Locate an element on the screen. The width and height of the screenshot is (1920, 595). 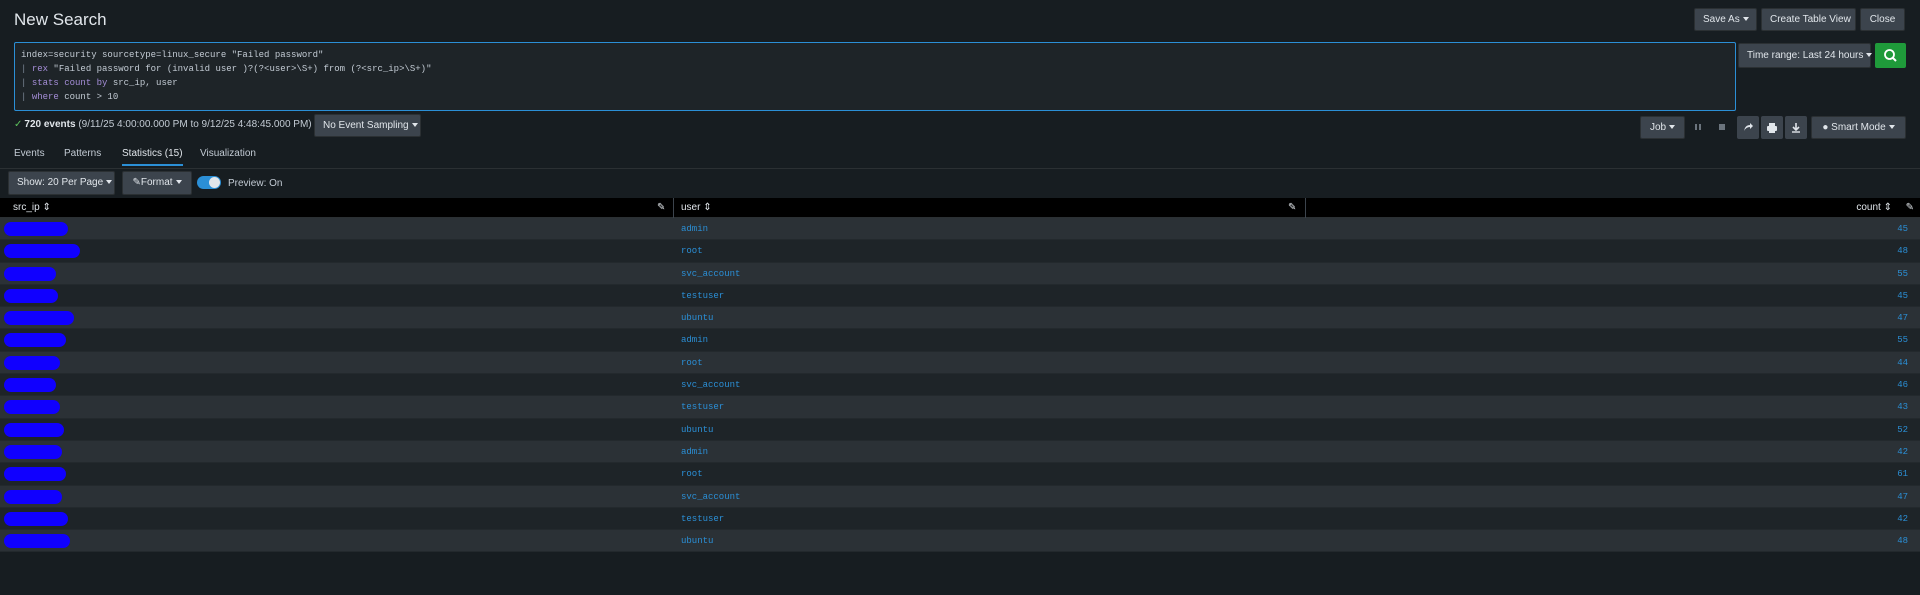
share-button is located at coordinates (1748, 127).